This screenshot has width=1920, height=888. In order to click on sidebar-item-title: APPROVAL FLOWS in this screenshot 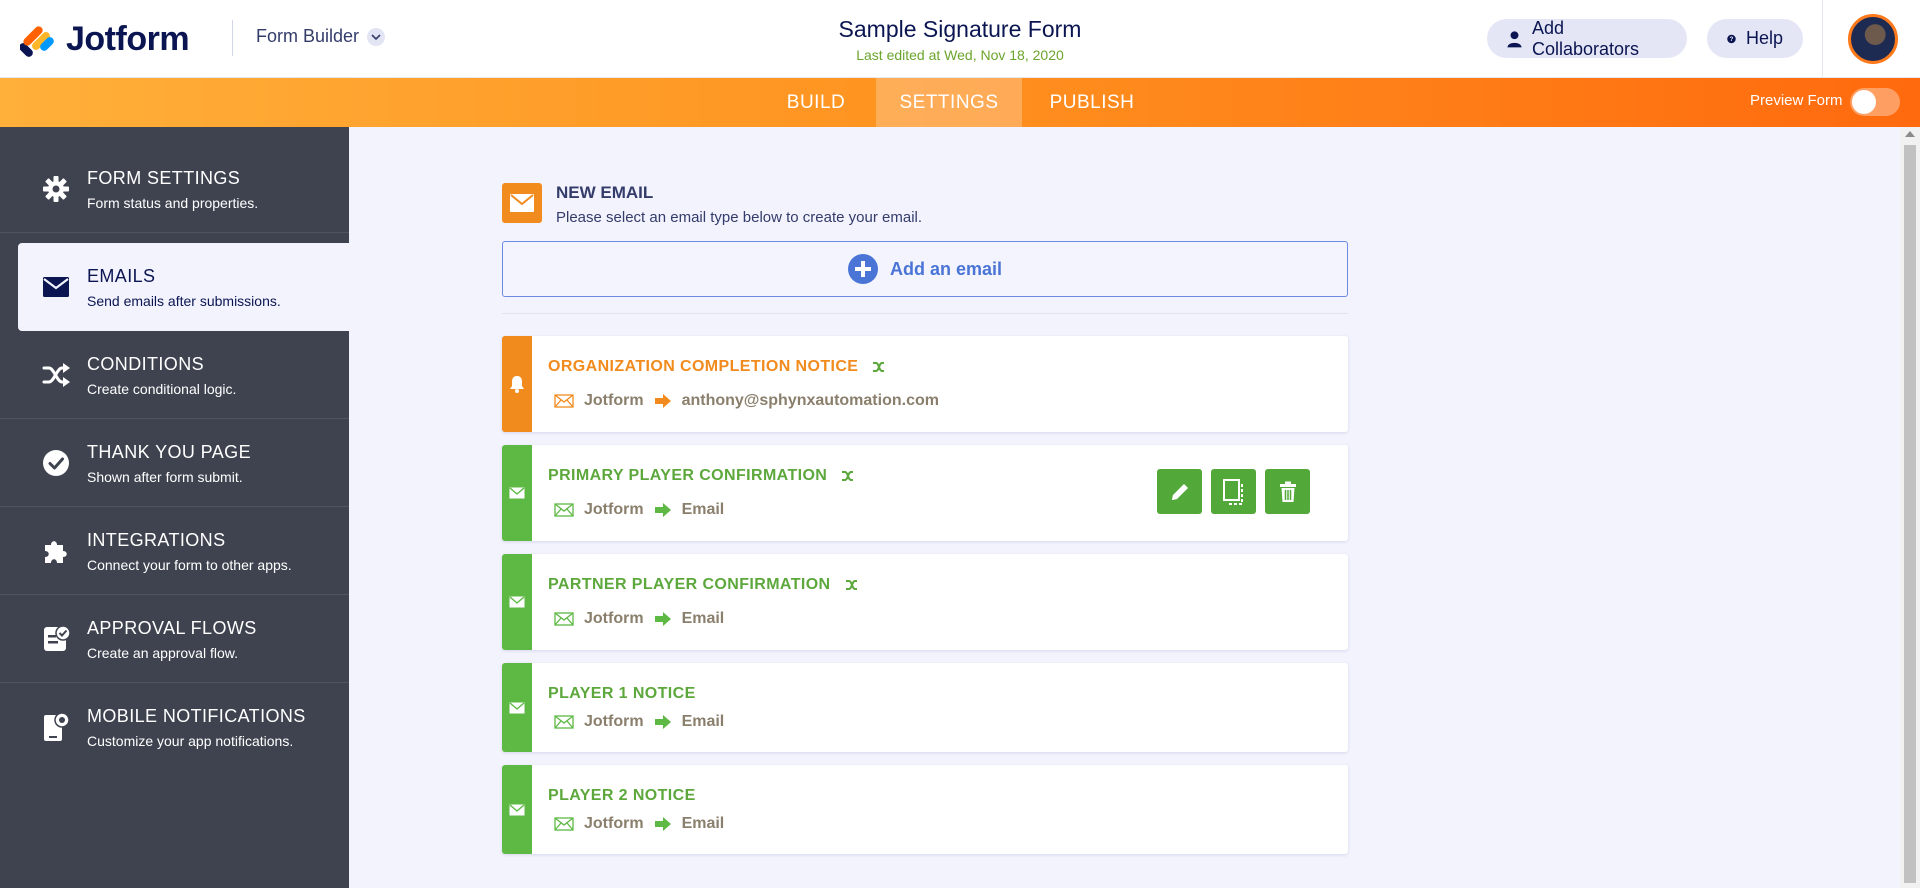, I will do `click(172, 628)`.